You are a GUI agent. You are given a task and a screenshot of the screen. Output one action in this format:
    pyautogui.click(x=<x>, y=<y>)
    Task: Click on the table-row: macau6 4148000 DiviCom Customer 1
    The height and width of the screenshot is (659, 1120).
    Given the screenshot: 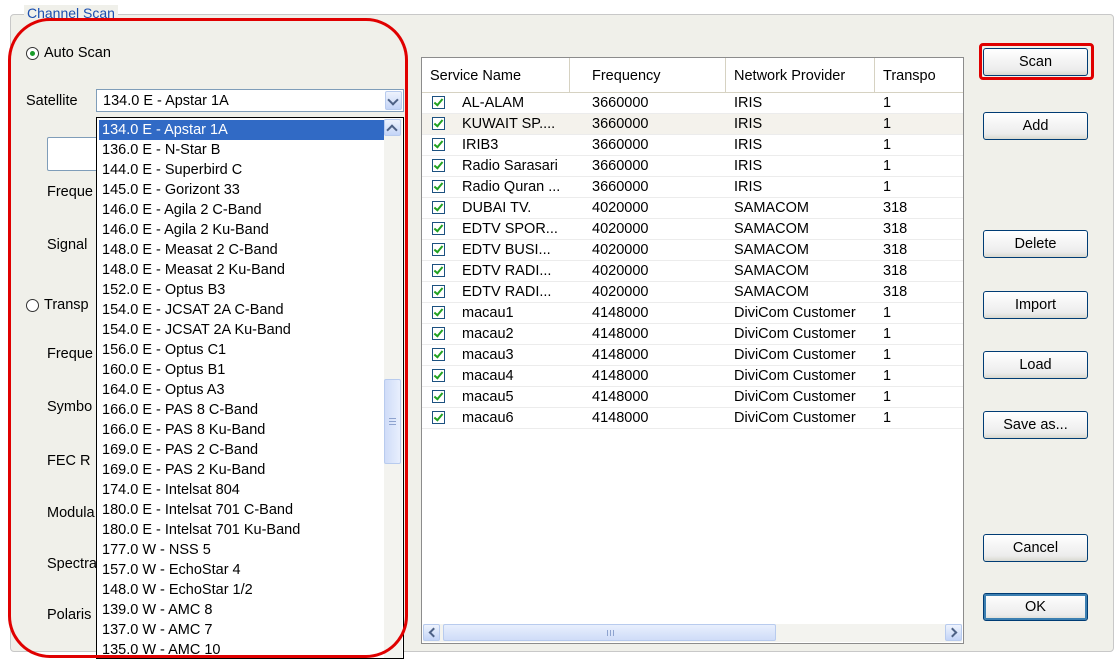 What is the action you would take?
    pyautogui.click(x=692, y=418)
    